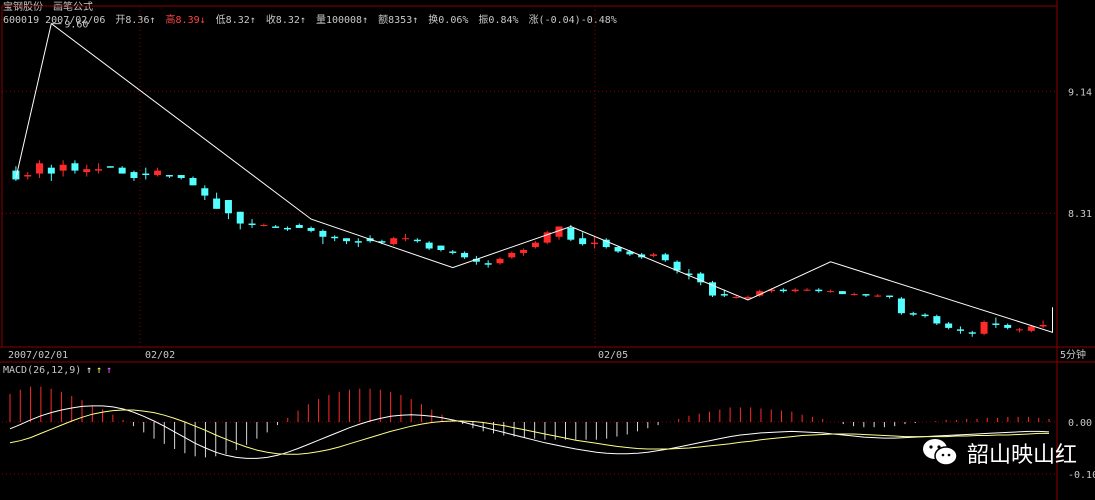 This screenshot has height=500, width=1095. I want to click on macd-axis-label: 0.00, so click(1080, 423).